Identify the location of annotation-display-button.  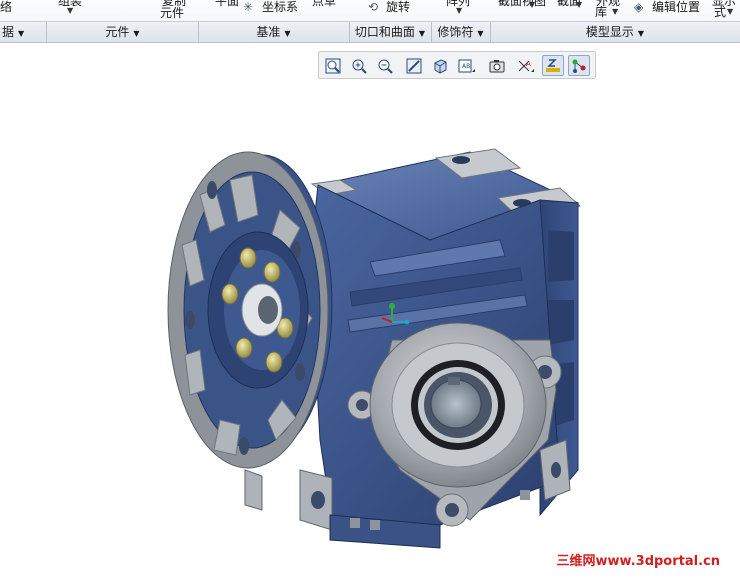
(553, 65).